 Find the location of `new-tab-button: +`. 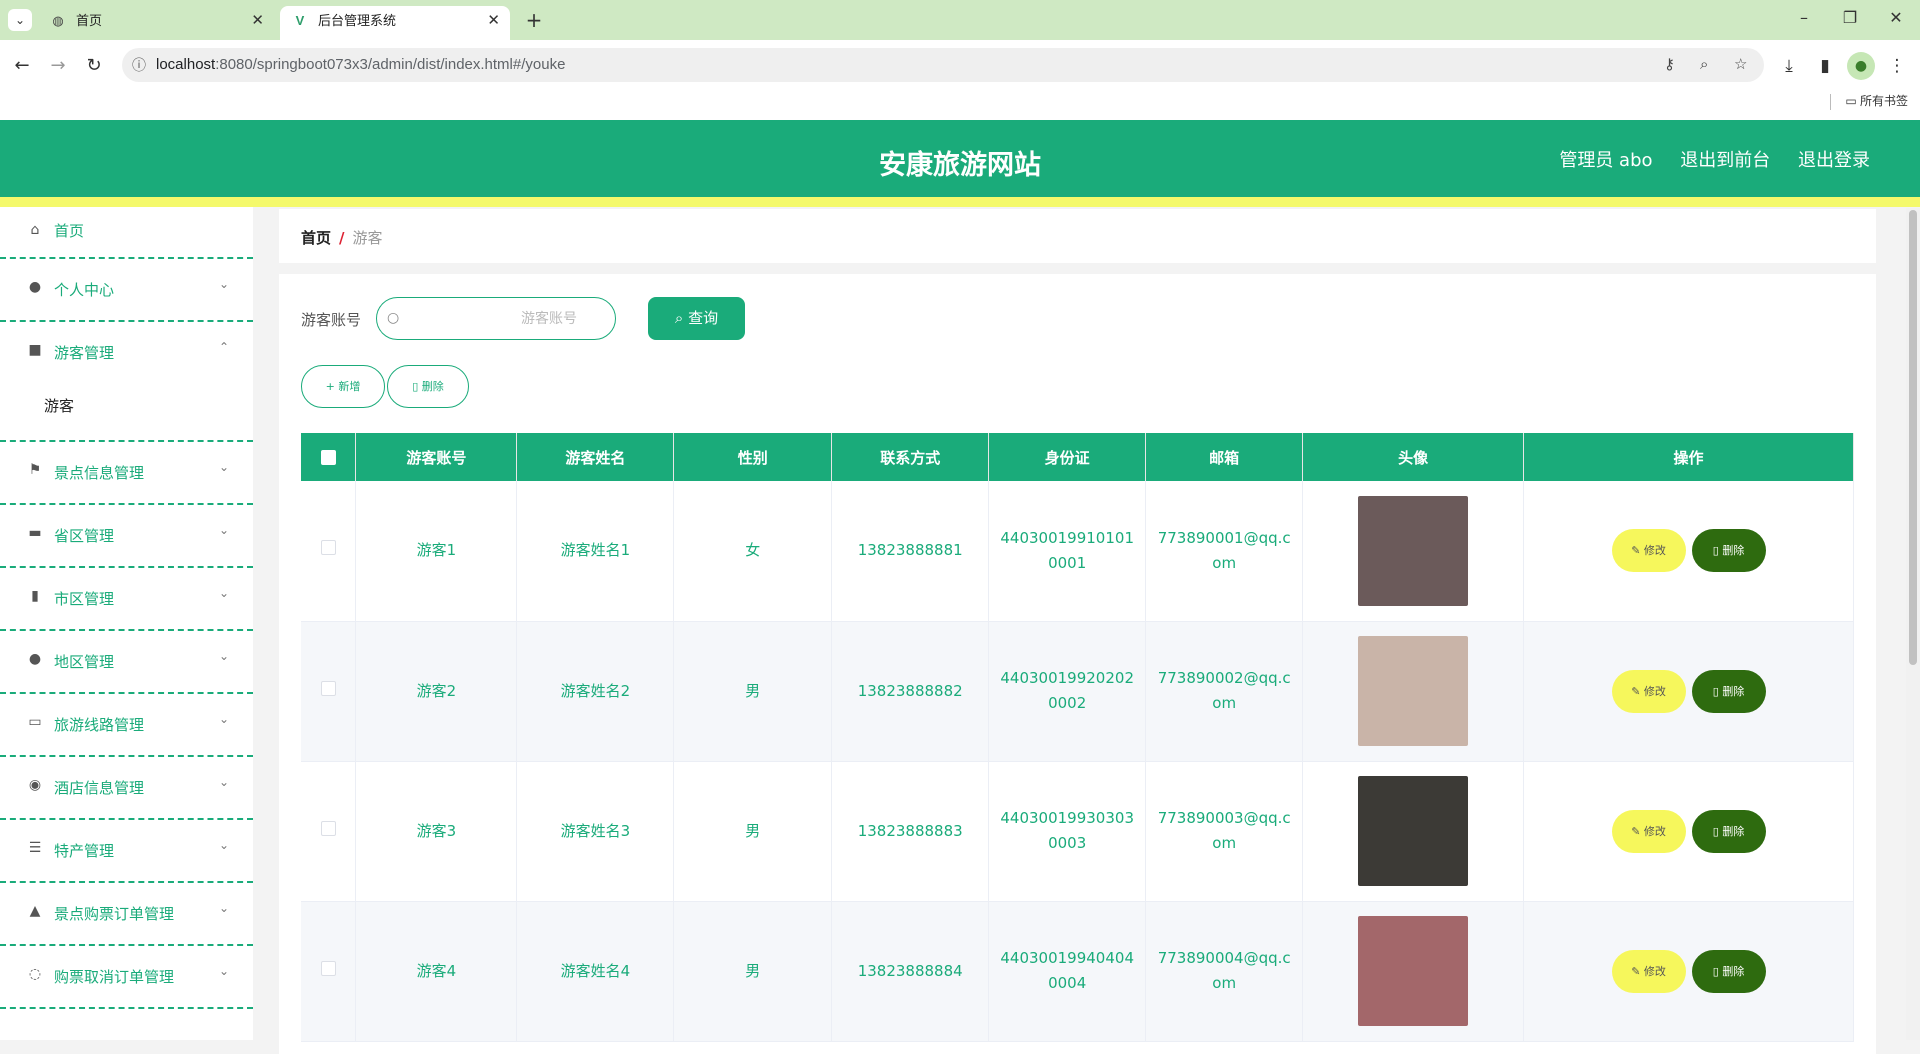

new-tab-button: + is located at coordinates (534, 20).